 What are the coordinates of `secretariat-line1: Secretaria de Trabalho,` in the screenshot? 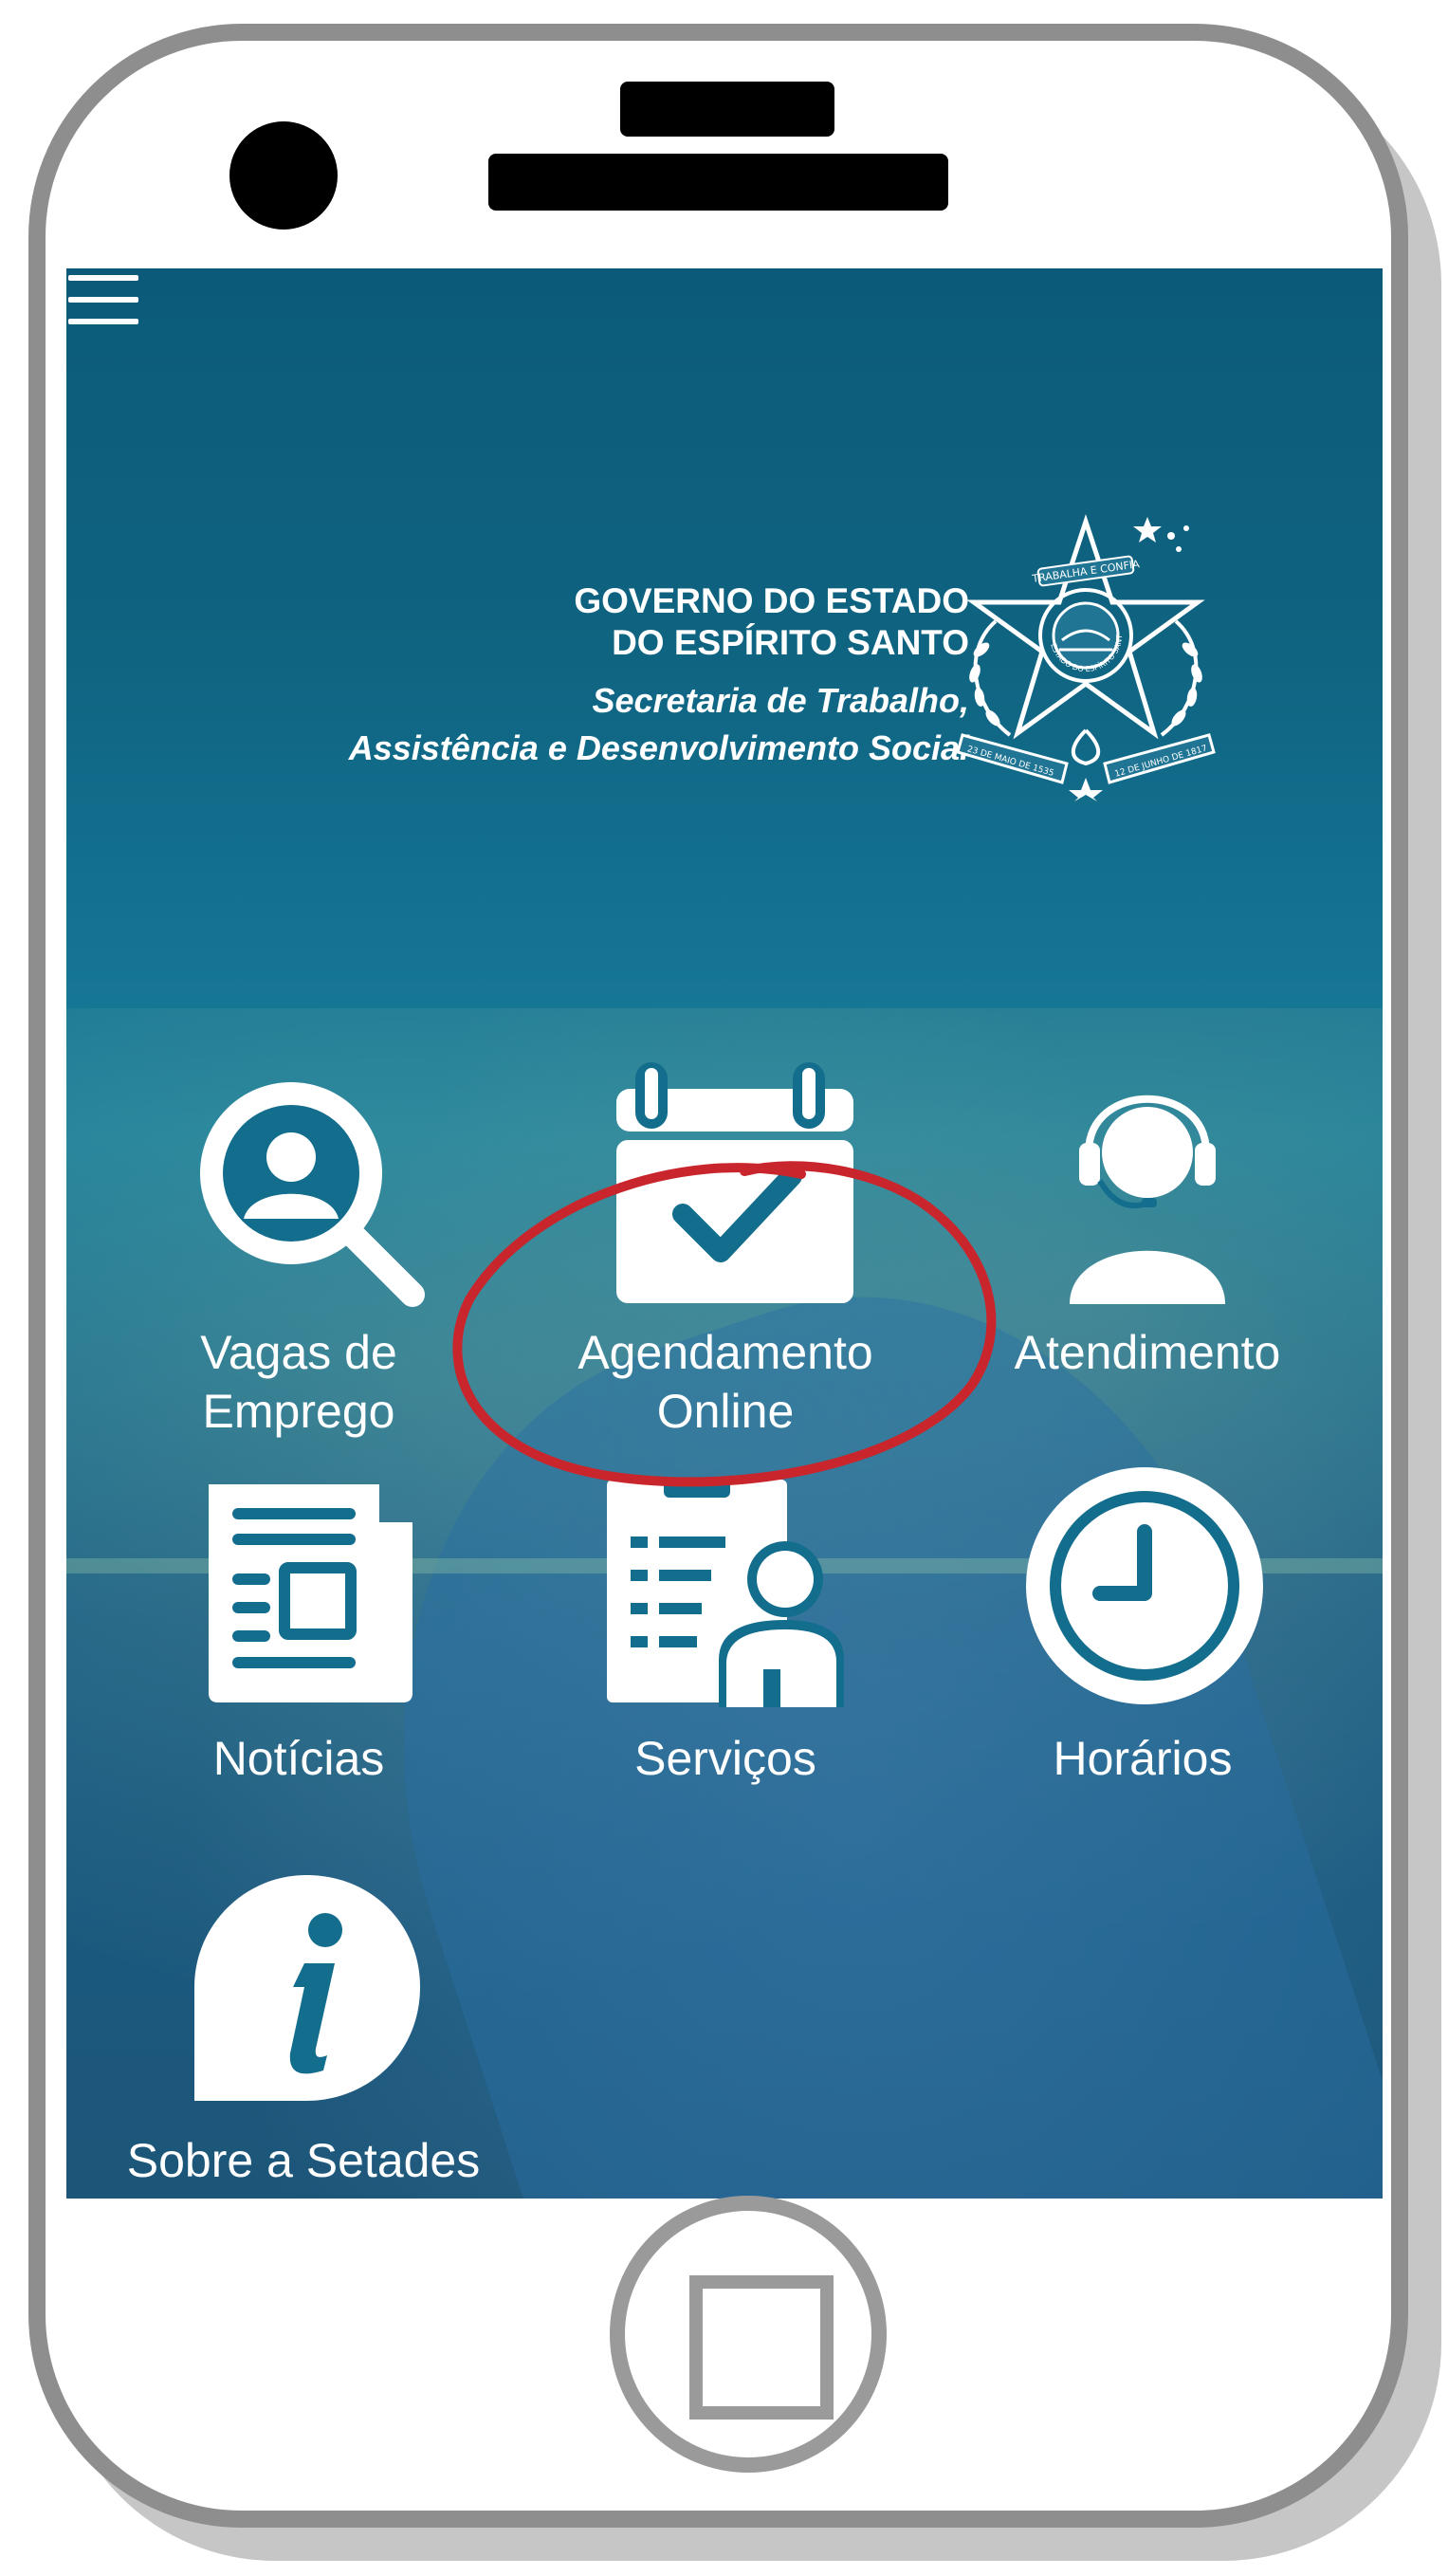 It's located at (780, 700).